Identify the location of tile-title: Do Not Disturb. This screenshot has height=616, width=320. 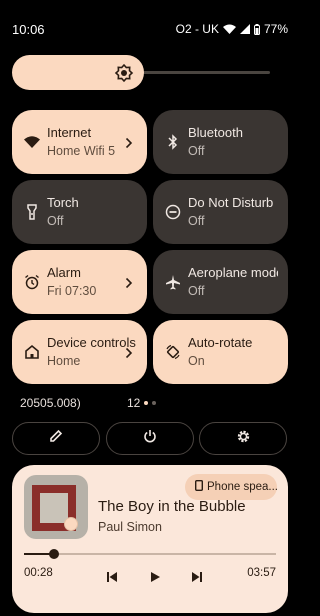
(231, 202).